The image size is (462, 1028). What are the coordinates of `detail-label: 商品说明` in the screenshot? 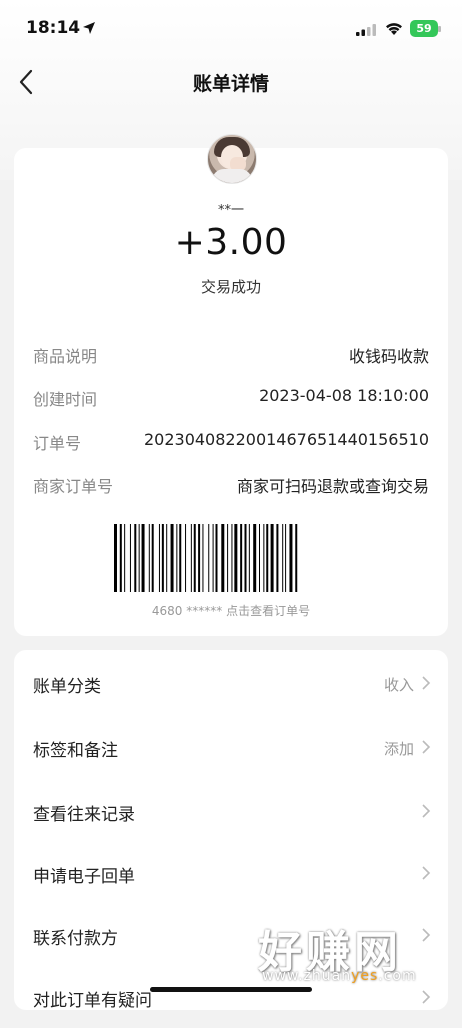 It's located at (65, 356).